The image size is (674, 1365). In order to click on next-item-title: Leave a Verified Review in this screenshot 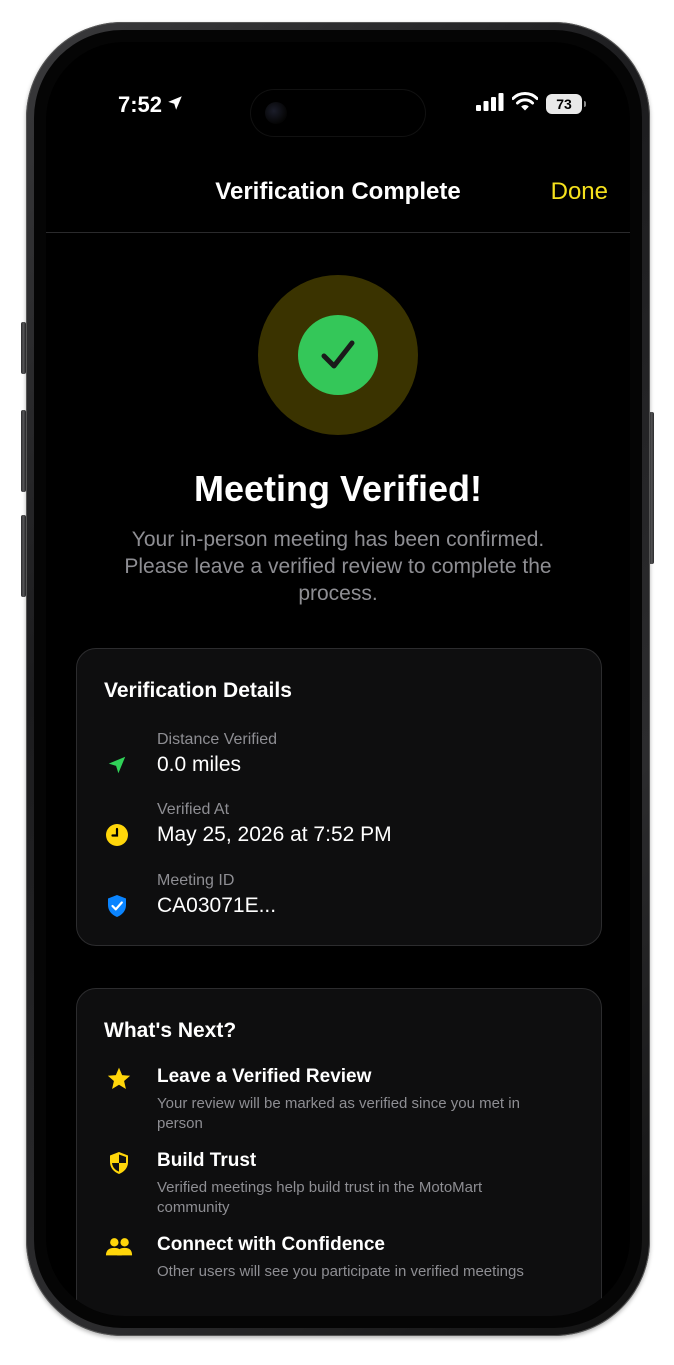, I will do `click(264, 1076)`.